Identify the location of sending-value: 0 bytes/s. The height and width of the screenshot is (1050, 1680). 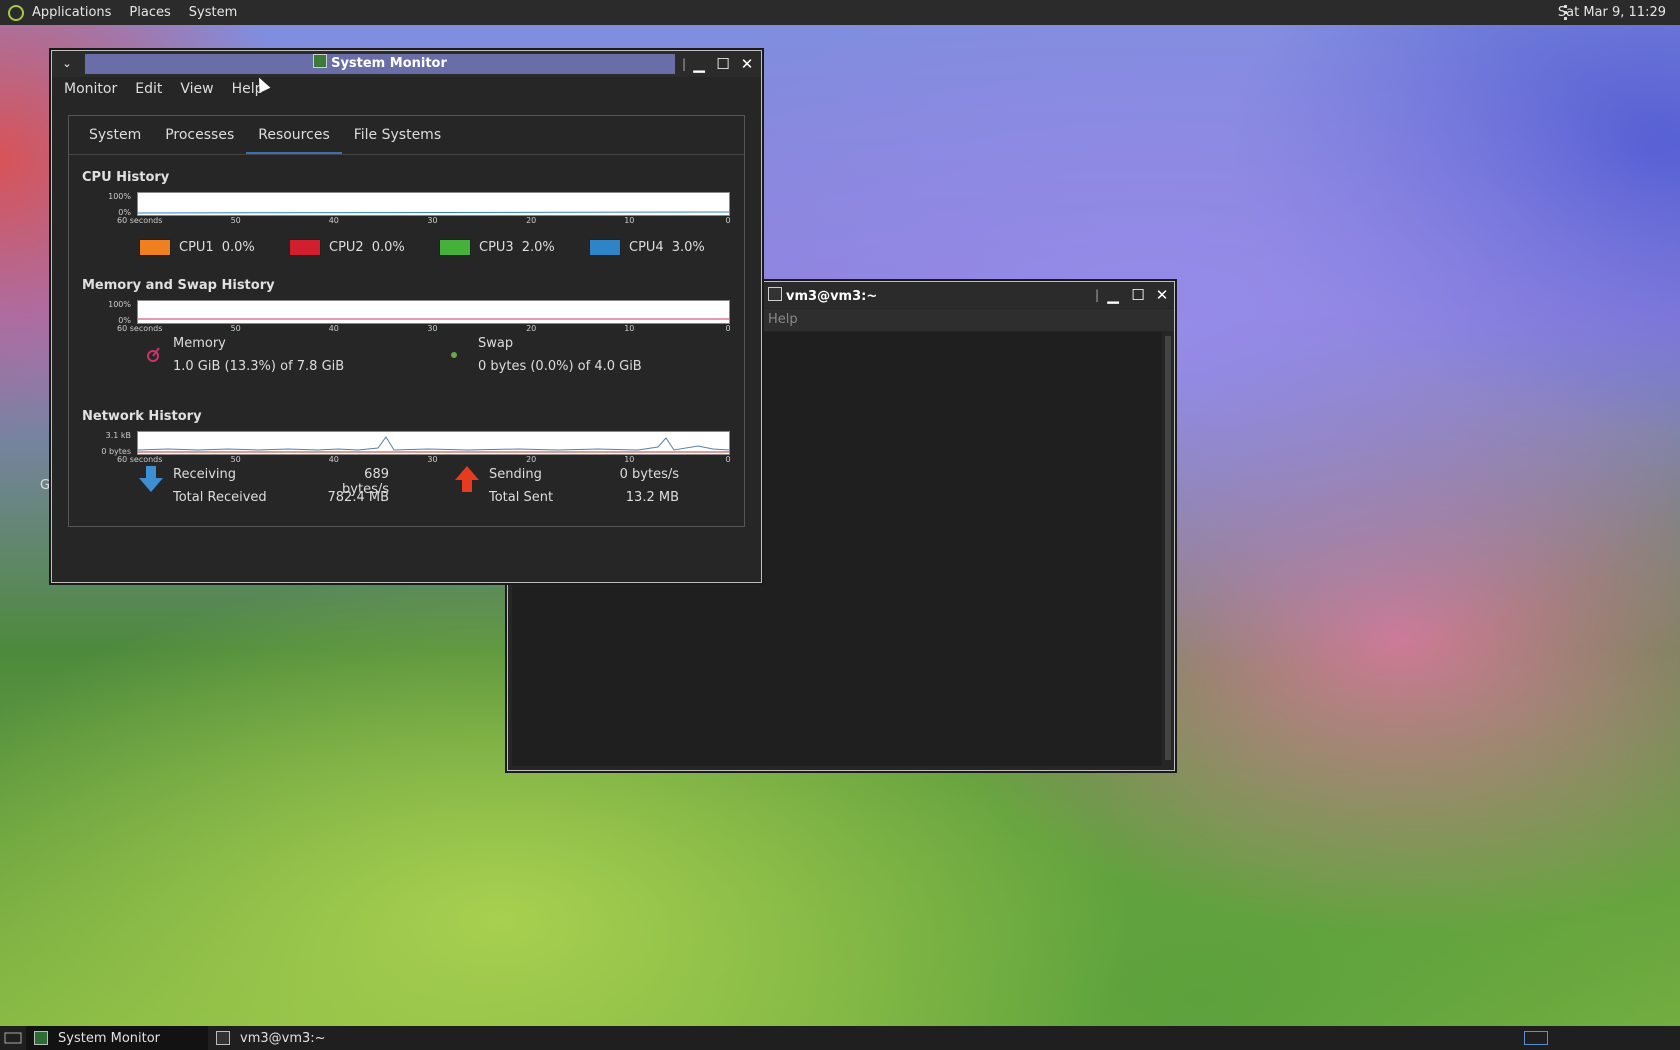
(649, 474).